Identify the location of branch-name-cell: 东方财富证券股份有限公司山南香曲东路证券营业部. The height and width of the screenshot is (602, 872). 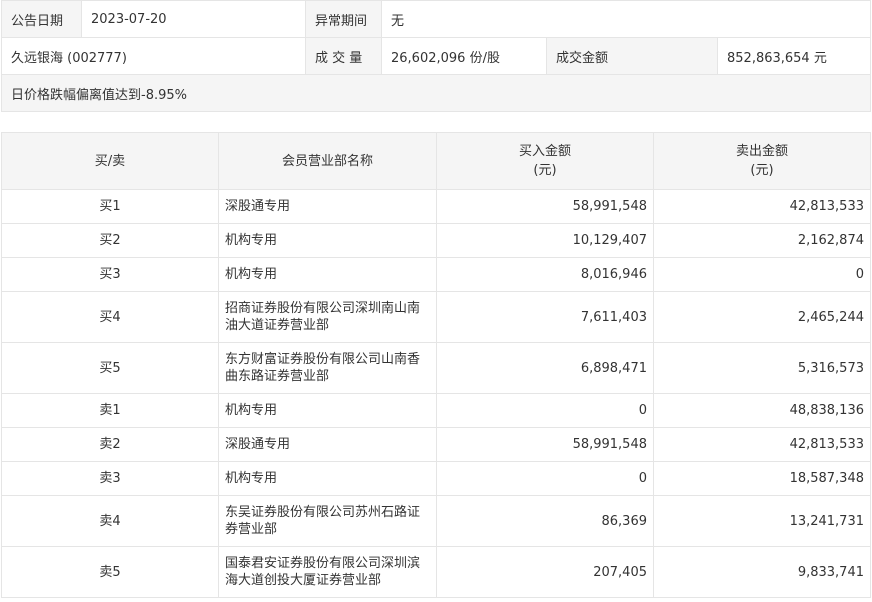
(327, 368).